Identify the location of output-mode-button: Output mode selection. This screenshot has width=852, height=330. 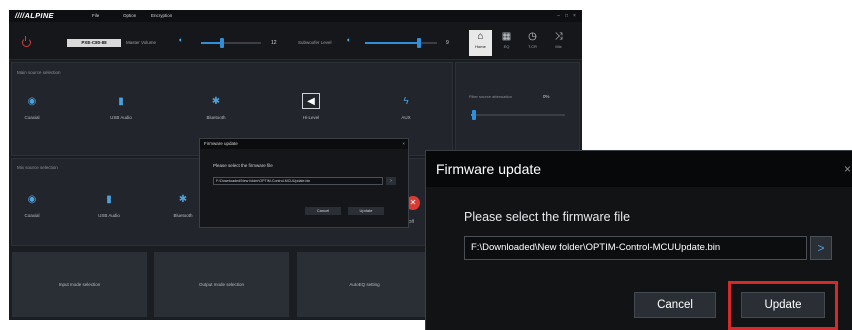
(221, 284).